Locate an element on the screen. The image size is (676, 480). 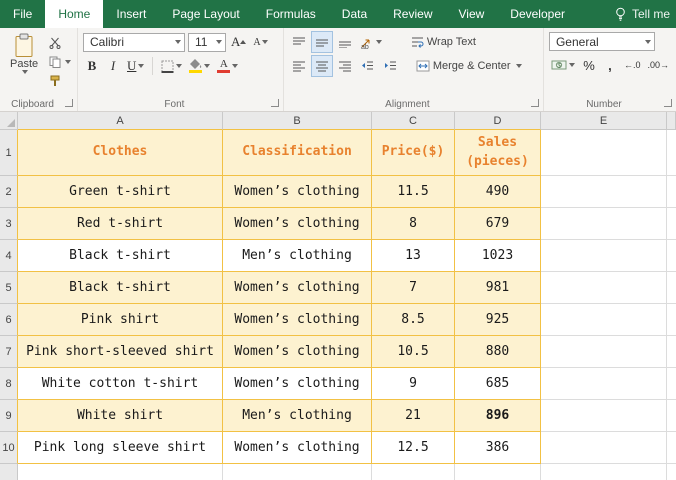
fill-color-button is located at coordinates (199, 66).